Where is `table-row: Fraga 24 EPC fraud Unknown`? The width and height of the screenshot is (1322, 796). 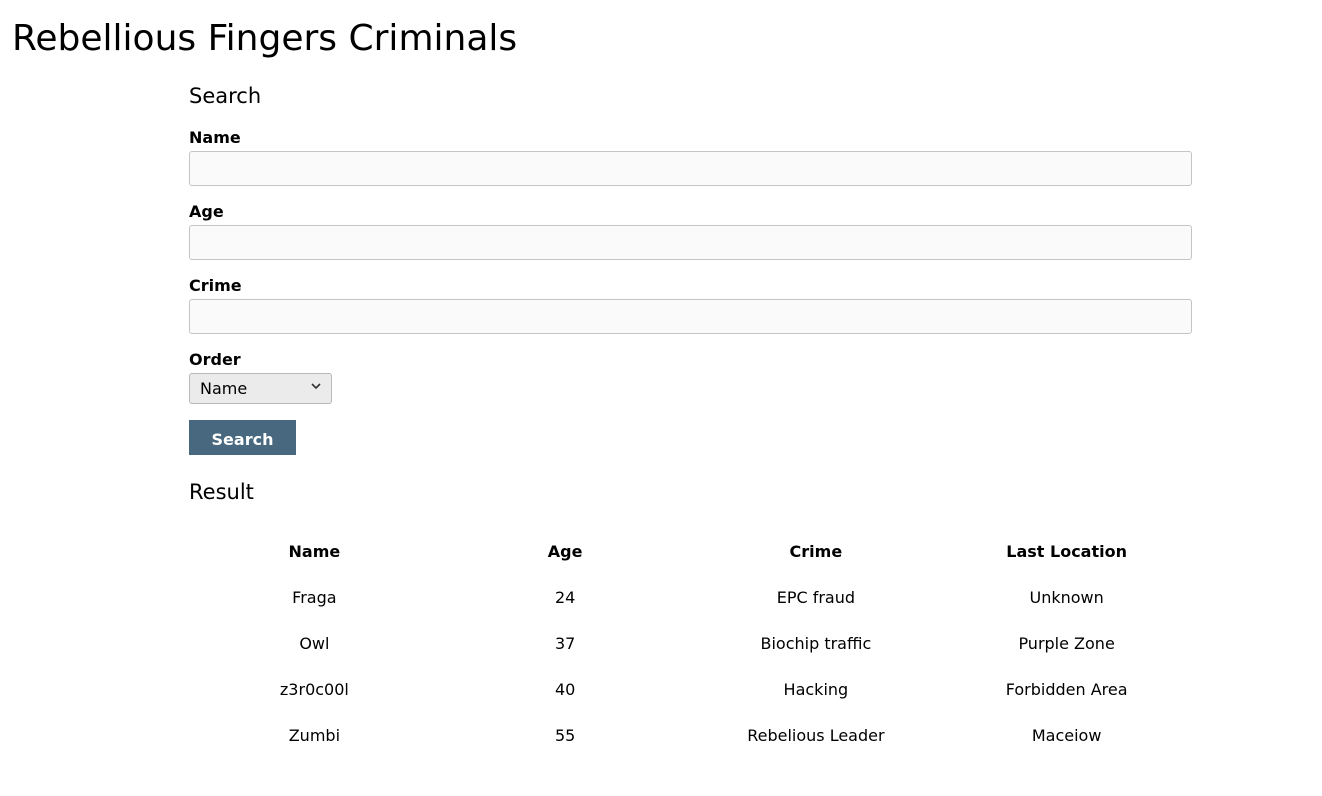 table-row: Fraga 24 EPC fraud Unknown is located at coordinates (690, 597).